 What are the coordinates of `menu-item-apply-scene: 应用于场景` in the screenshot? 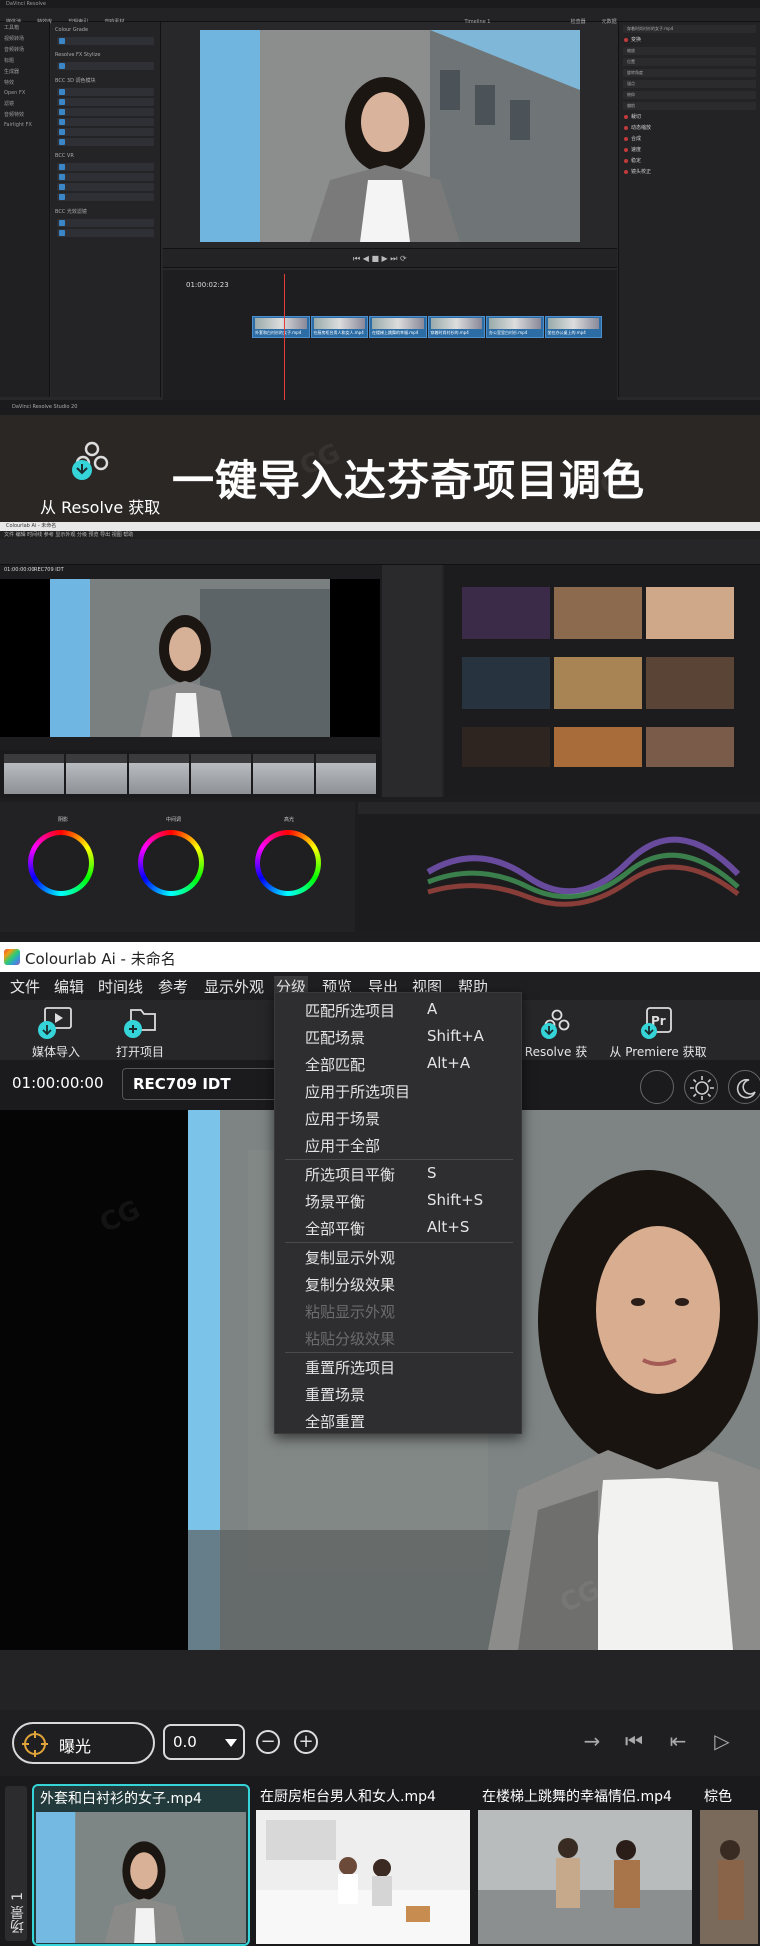 It's located at (399, 1118).